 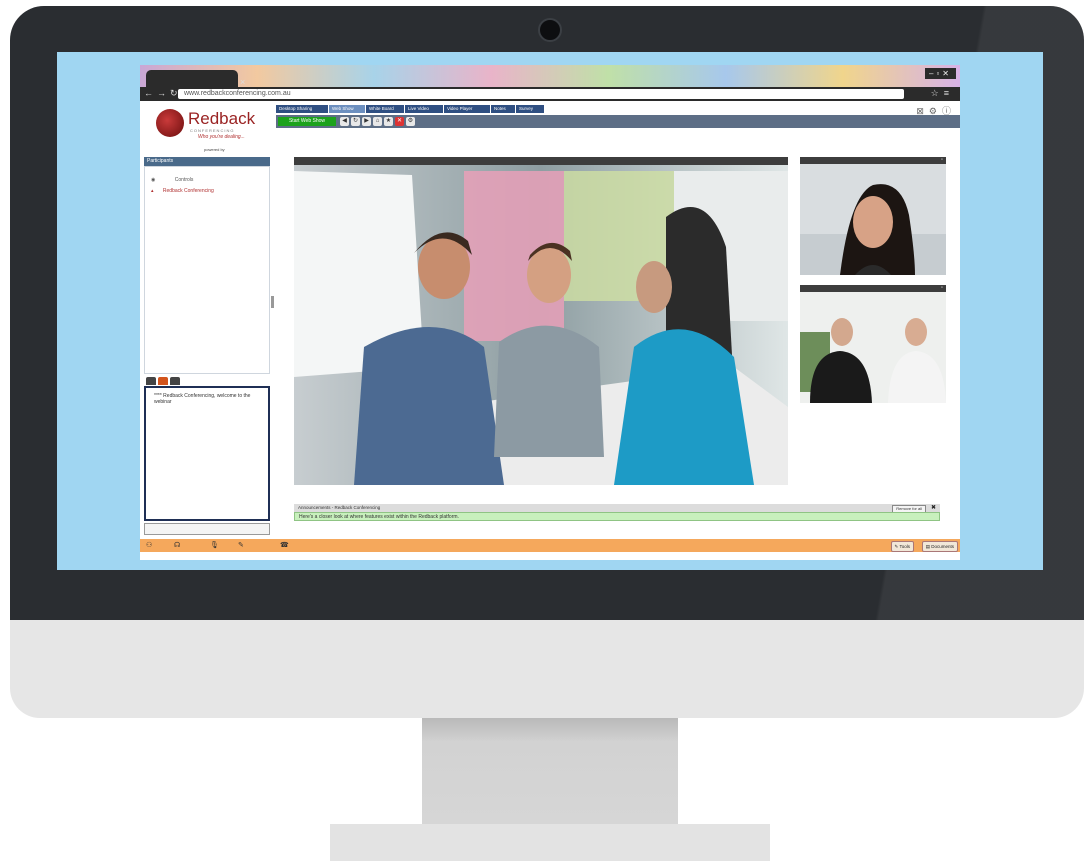 I want to click on people-icon: ⚇, so click(x=149, y=545).